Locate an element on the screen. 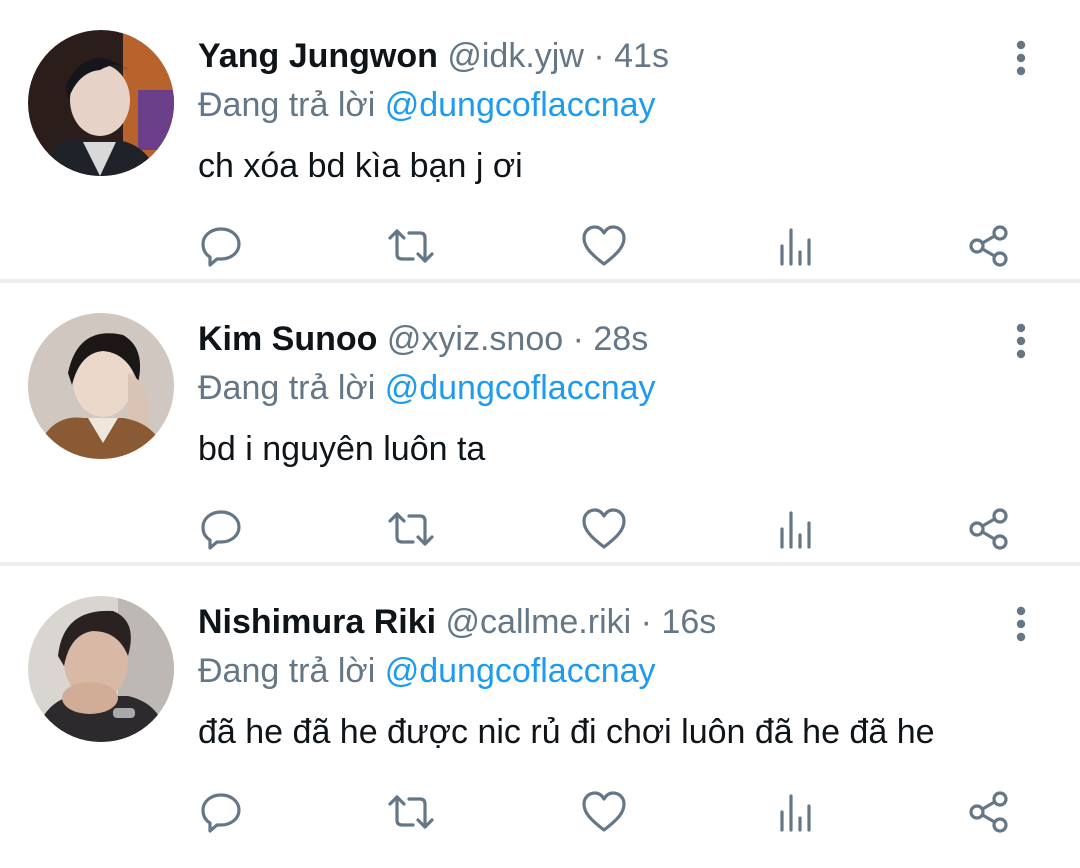 The image size is (1080, 868). tweet-text: bd i nguyên luôn ta is located at coordinates (342, 449).